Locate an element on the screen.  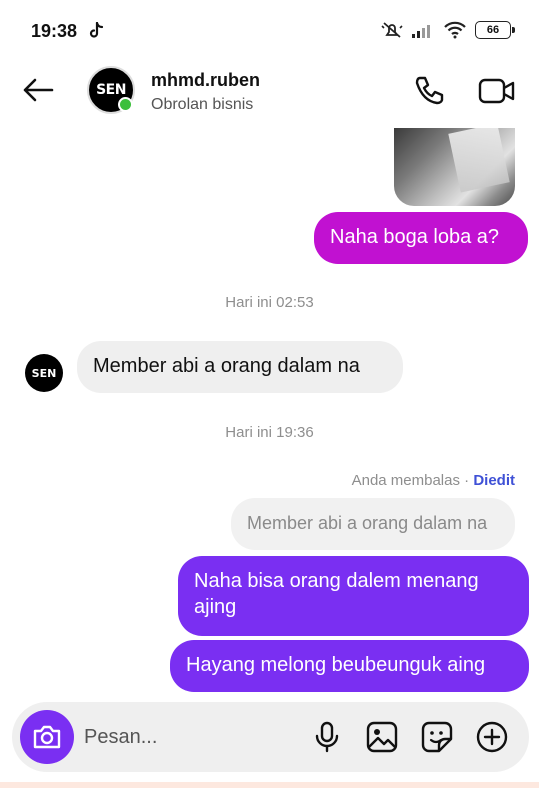
reply-meta: Anda membalas · Diedit is located at coordinates (433, 480).